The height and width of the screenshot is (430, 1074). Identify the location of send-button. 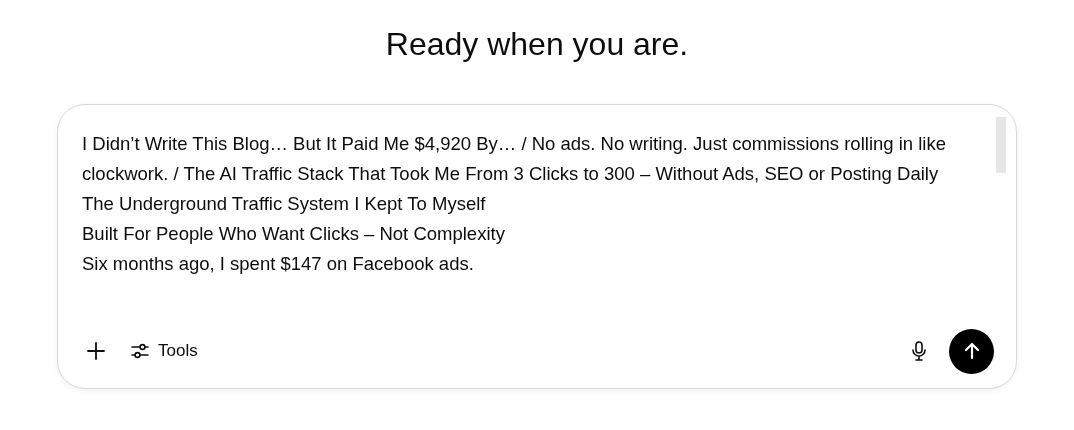
(971, 351).